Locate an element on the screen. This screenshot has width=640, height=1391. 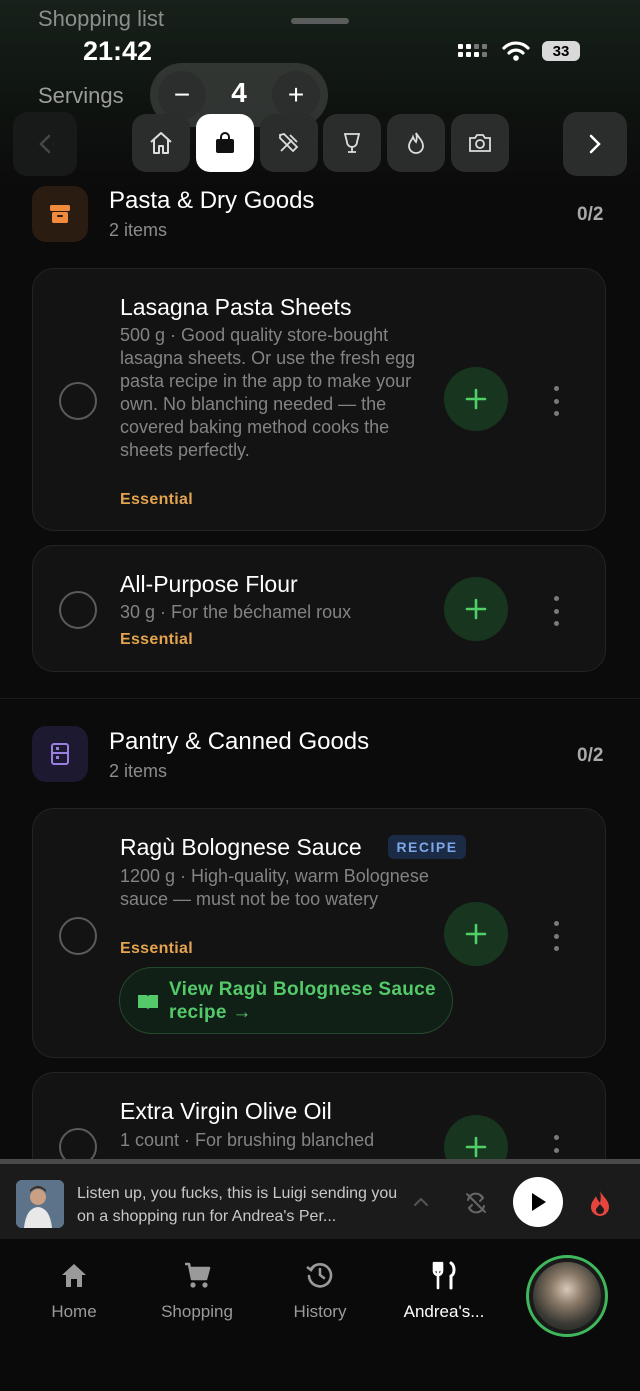
item-name: Extra Virgin Olive Oil is located at coordinates (226, 1111).